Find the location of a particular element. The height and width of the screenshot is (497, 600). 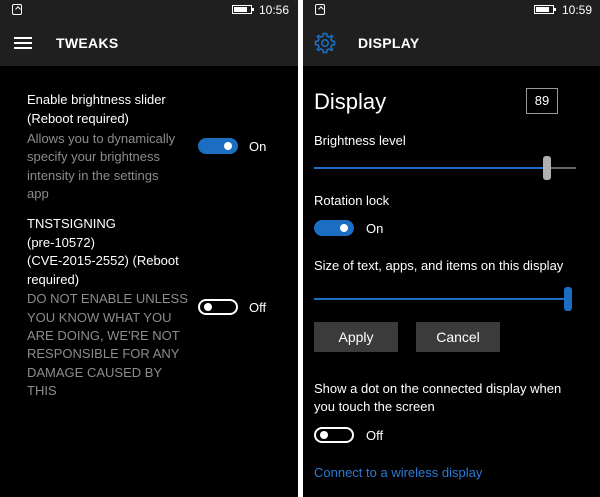

setting-warning: ARE DOING, WE'RE NOT is located at coordinates (103, 335).